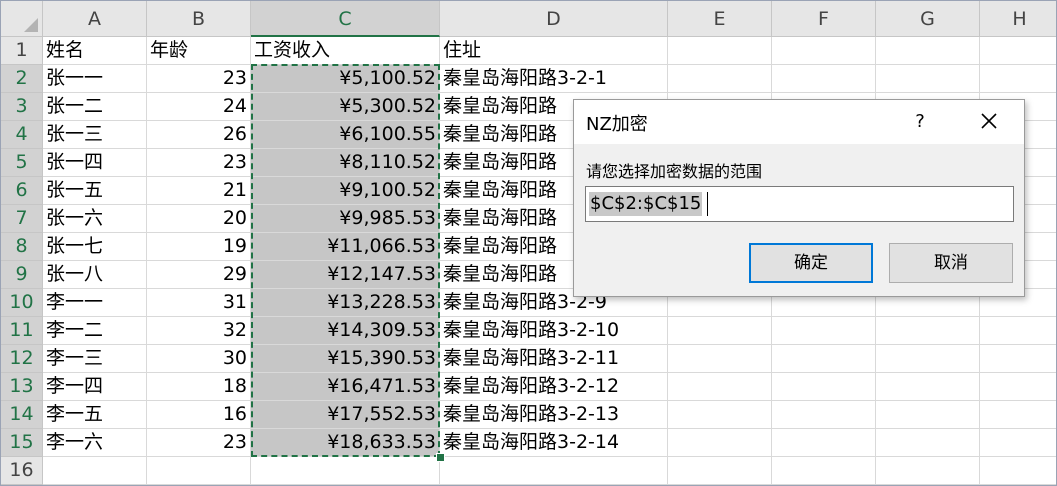 The width and height of the screenshot is (1057, 486). I want to click on row-header-4: 4, so click(22, 135).